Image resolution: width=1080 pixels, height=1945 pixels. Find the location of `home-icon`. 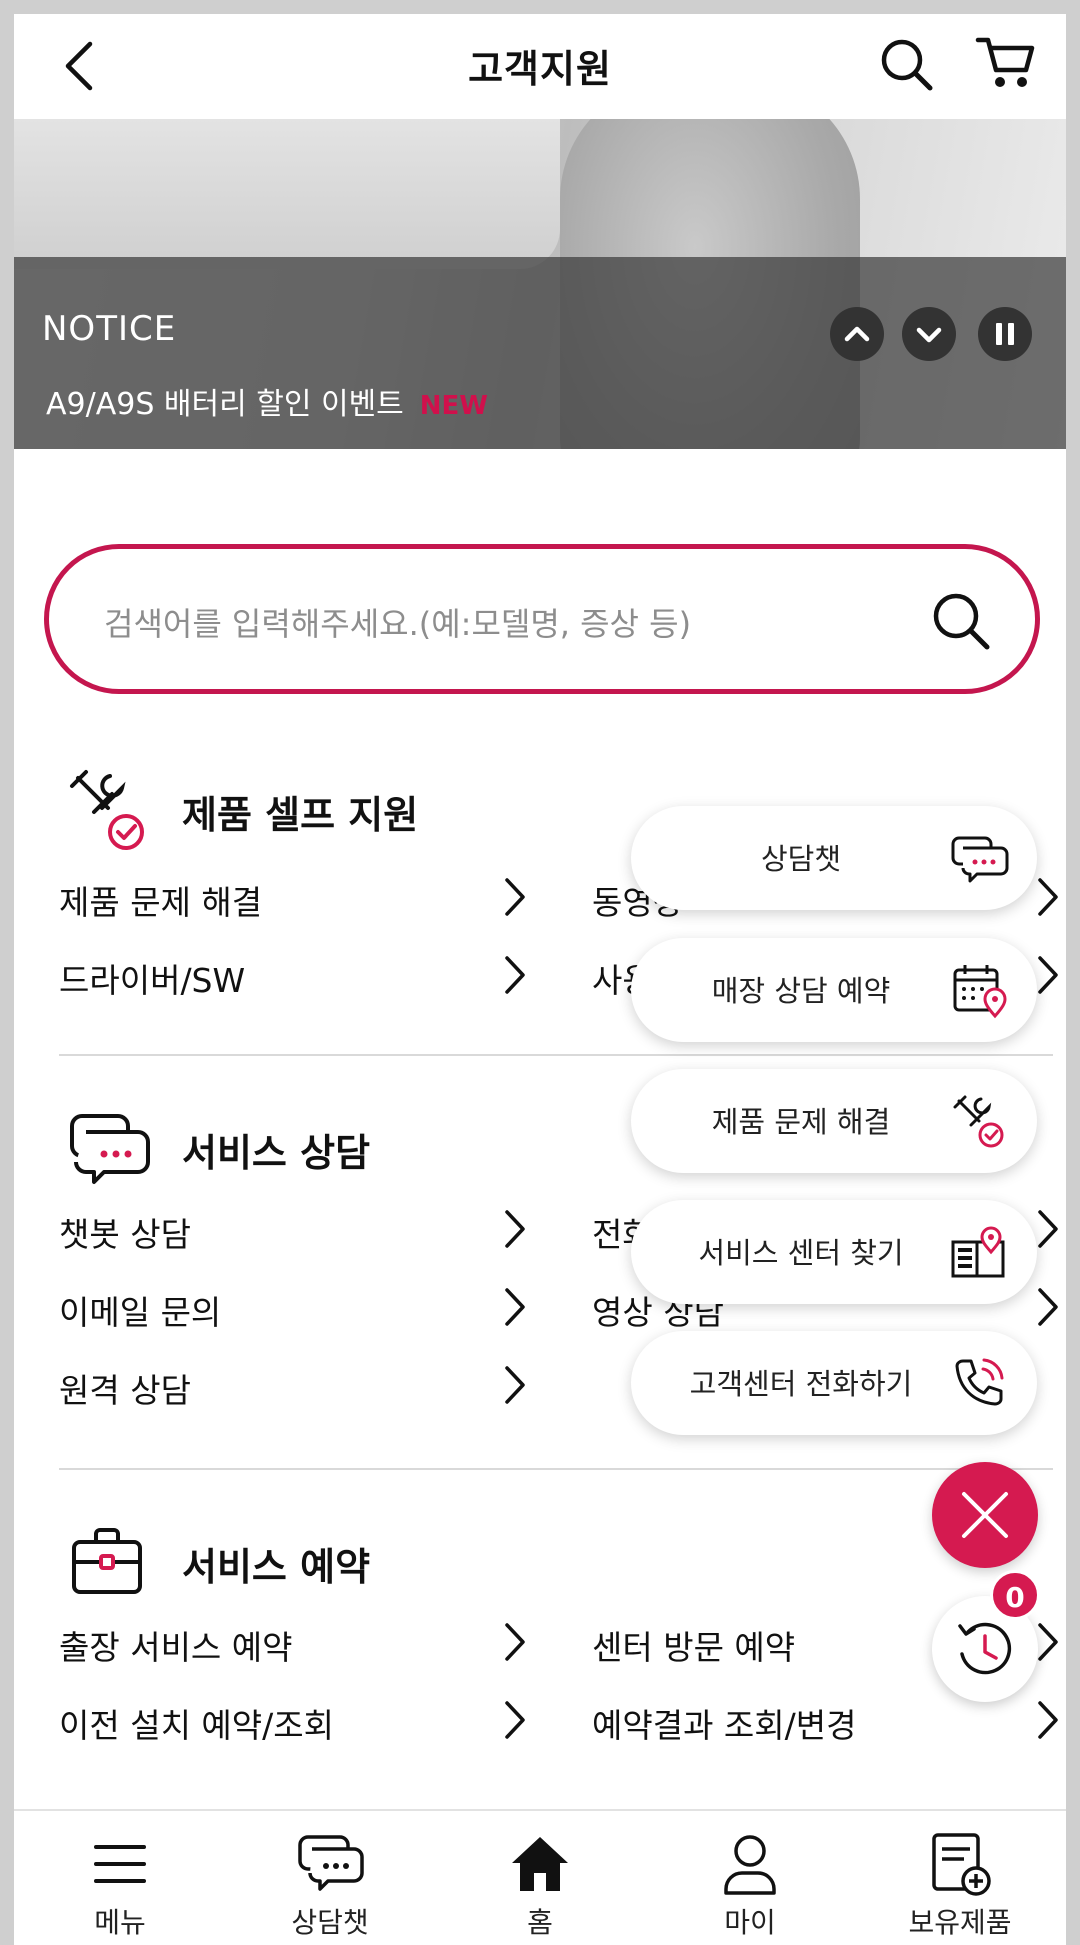

home-icon is located at coordinates (540, 1864).